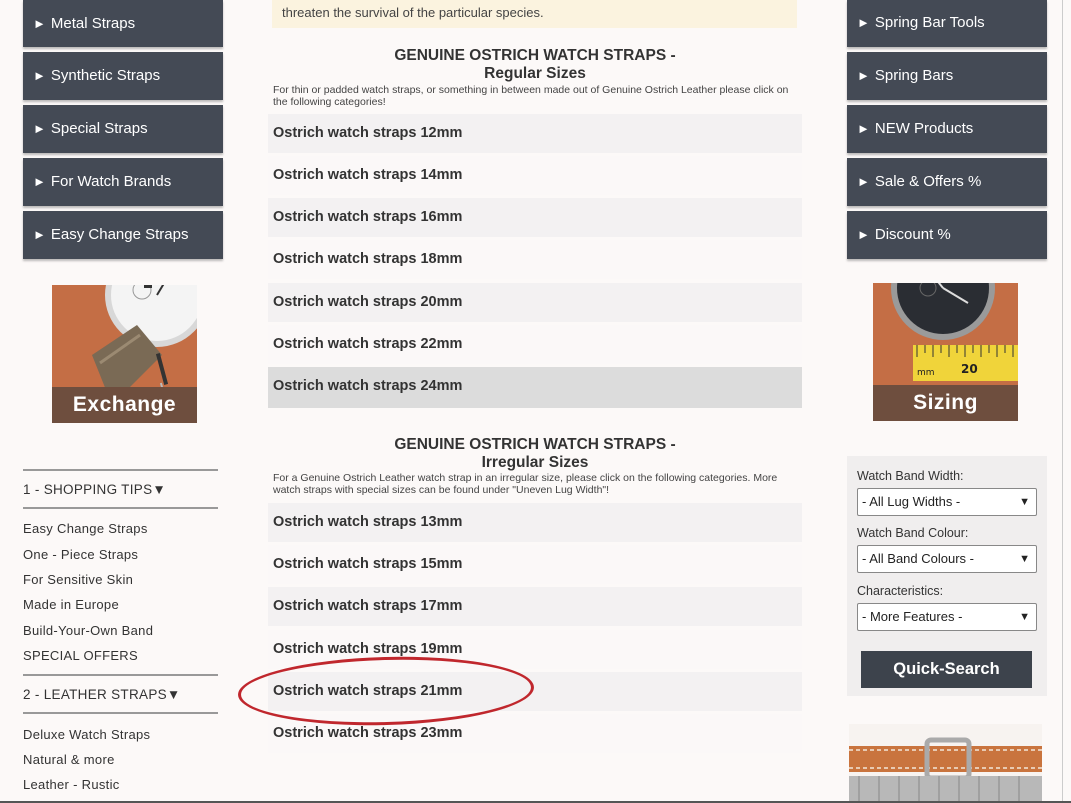 The height and width of the screenshot is (803, 1071). Describe the element at coordinates (71, 604) in the screenshot. I see `link-made-in-europe: Made in Europe` at that location.